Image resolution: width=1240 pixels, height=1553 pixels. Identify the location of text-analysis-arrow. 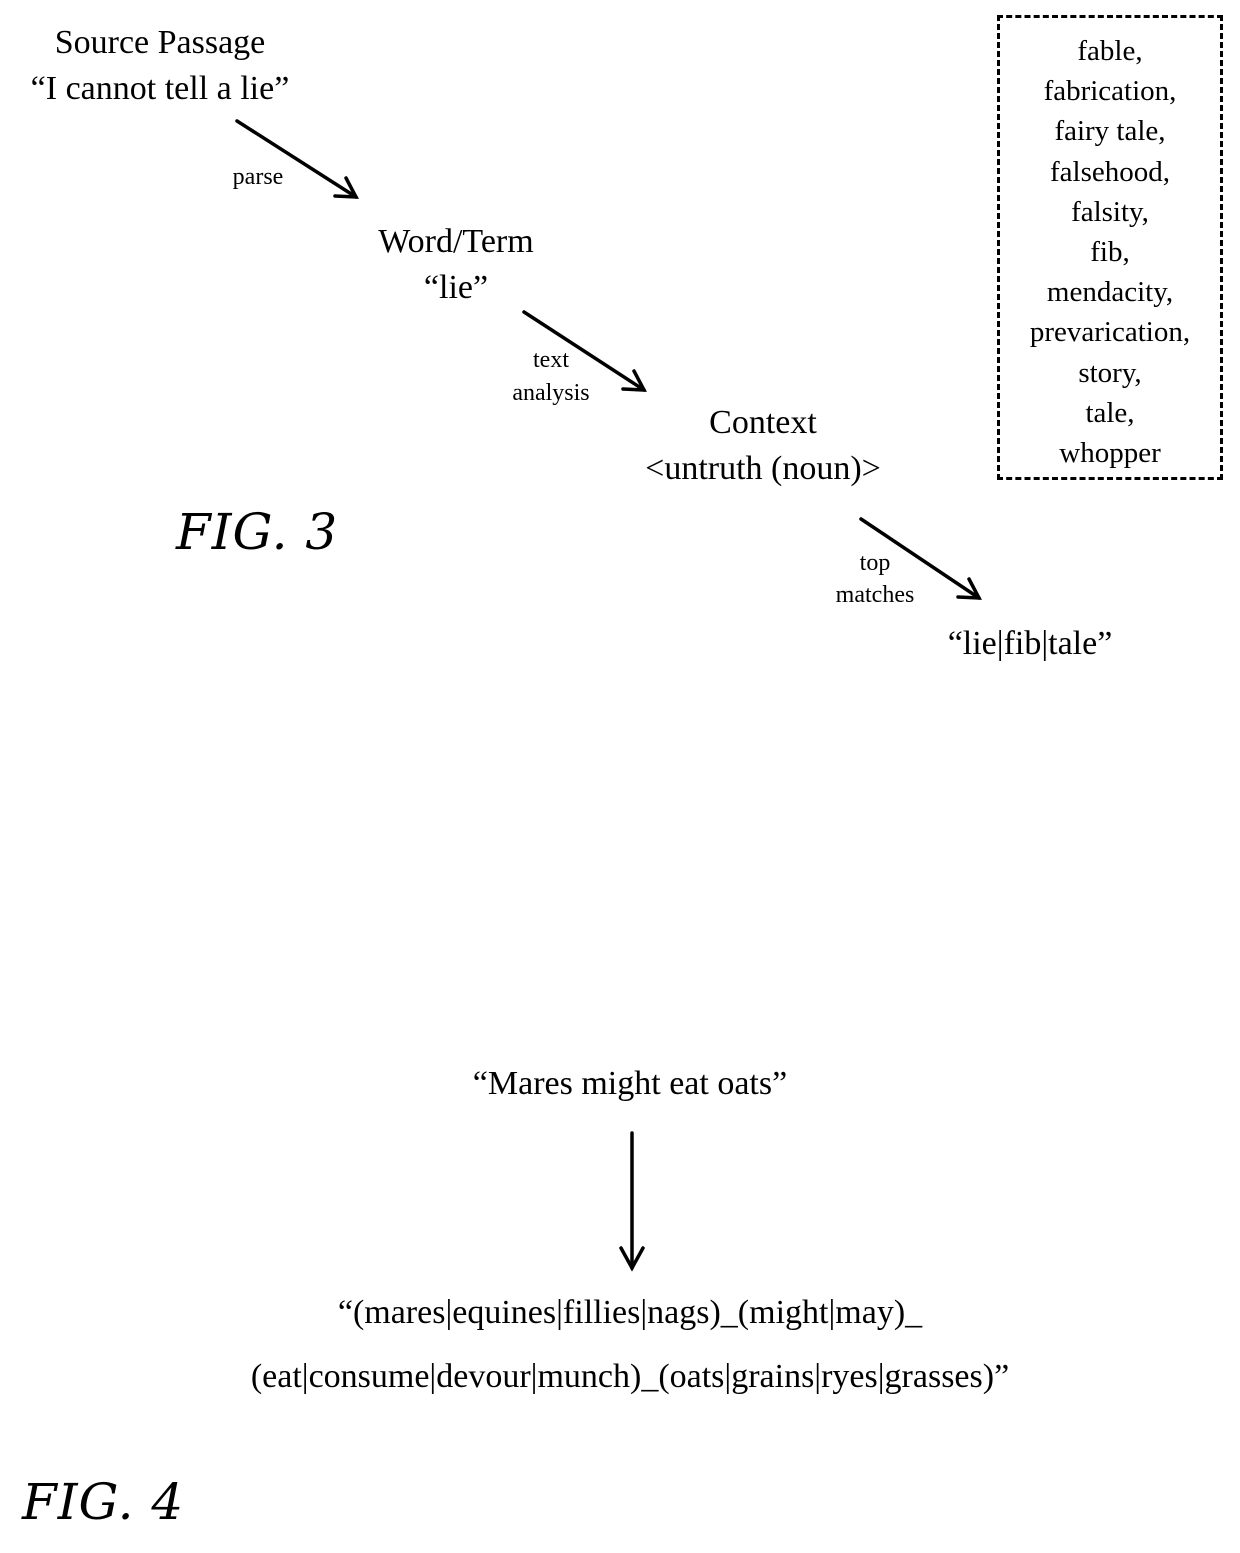
(584, 351).